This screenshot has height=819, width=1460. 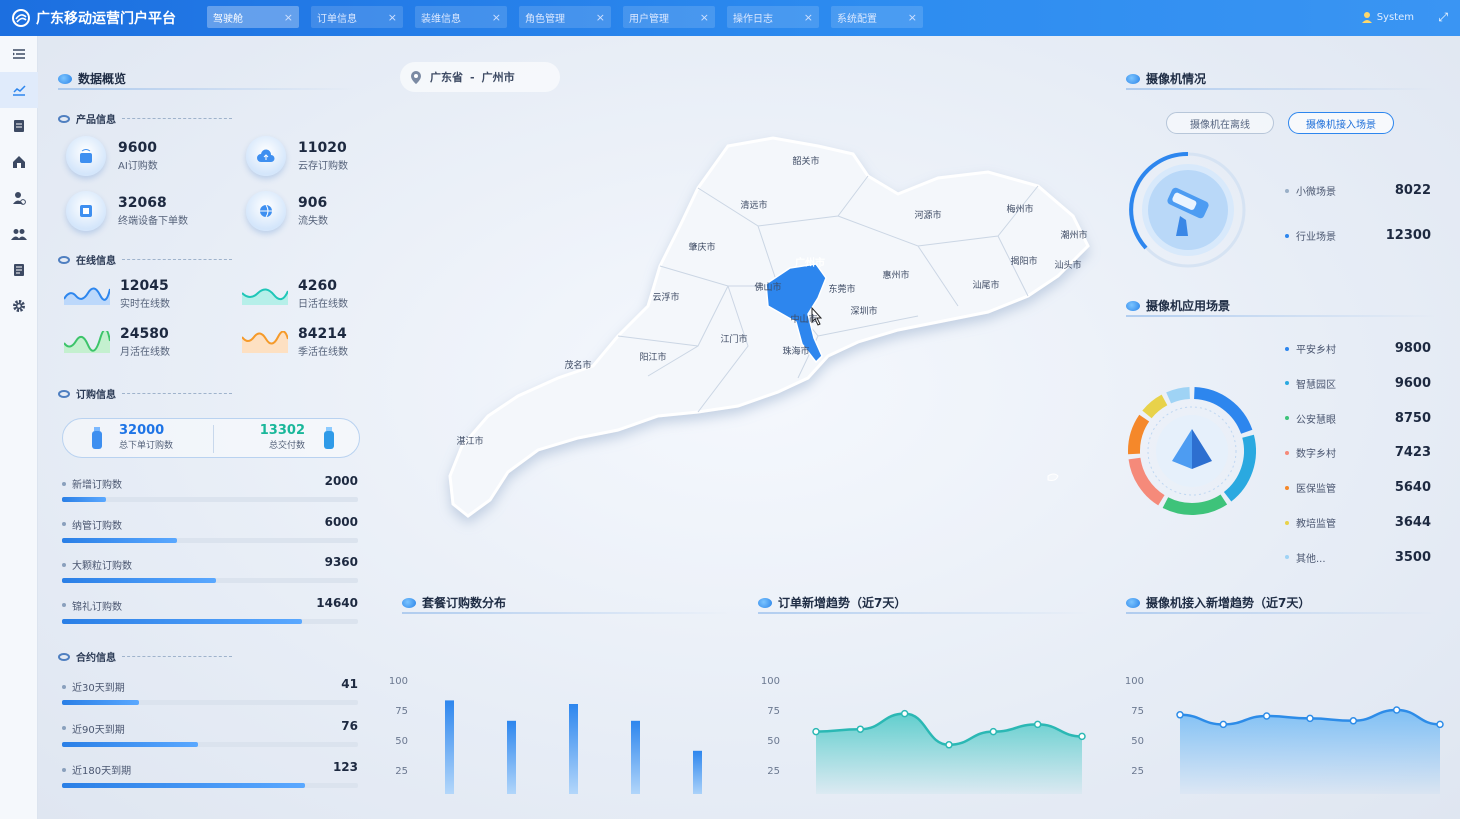 I want to click on tab-2: 装维信息 ×, so click(x=461, y=17).